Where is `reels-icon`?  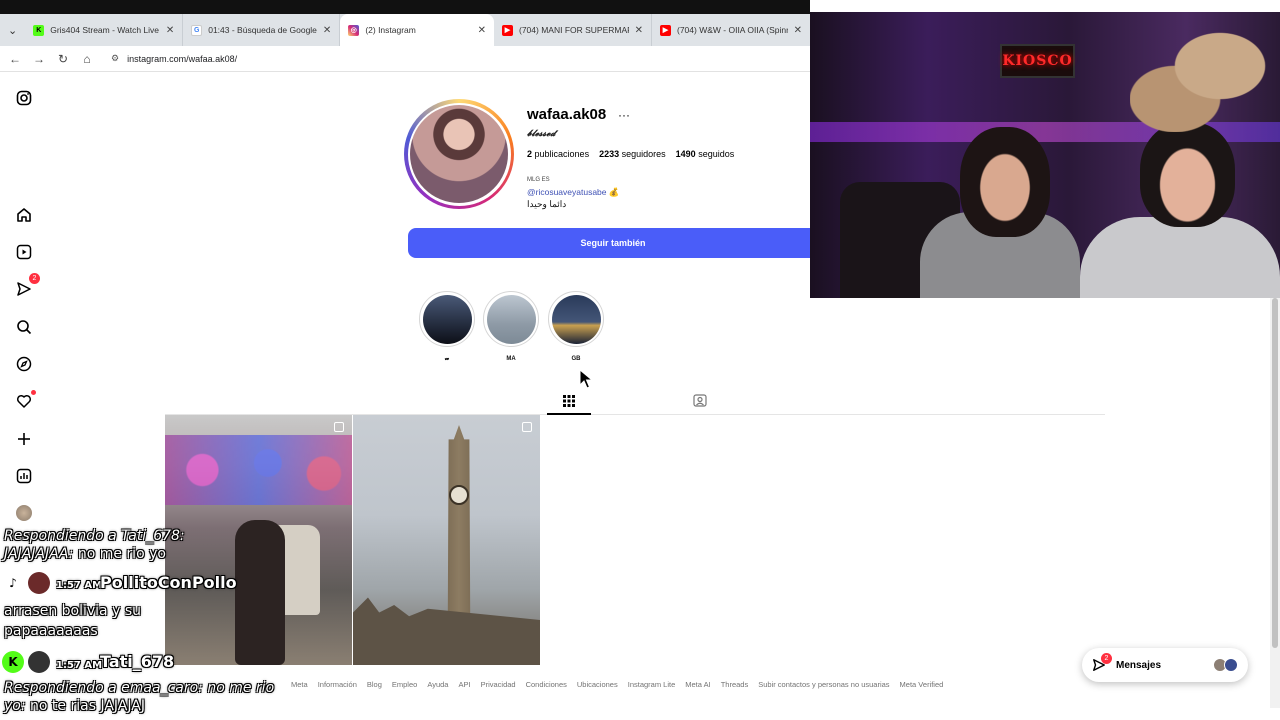 reels-icon is located at coordinates (24, 252).